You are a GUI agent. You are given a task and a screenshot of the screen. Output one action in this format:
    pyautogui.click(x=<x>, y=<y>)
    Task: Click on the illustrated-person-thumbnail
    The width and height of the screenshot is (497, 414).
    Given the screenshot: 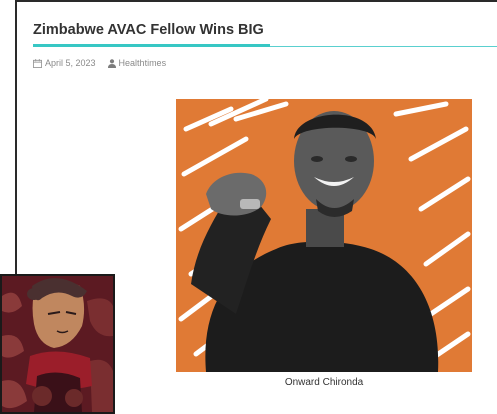 What is the action you would take?
    pyautogui.click(x=57, y=344)
    